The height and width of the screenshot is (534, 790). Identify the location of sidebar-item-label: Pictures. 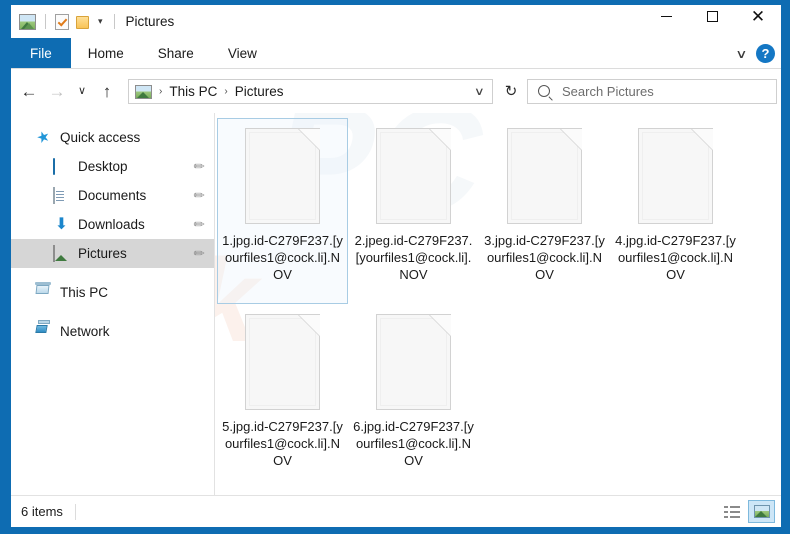
(102, 253).